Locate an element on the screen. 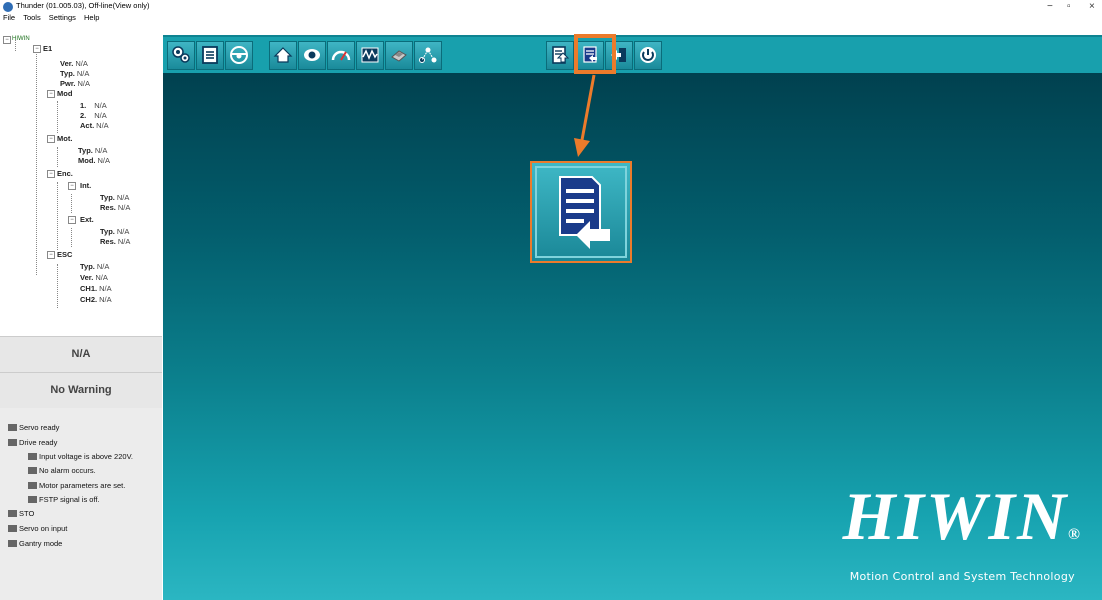 Image resolution: width=1102 pixels, height=600 pixels. minimize-button: − is located at coordinates (1050, 7).